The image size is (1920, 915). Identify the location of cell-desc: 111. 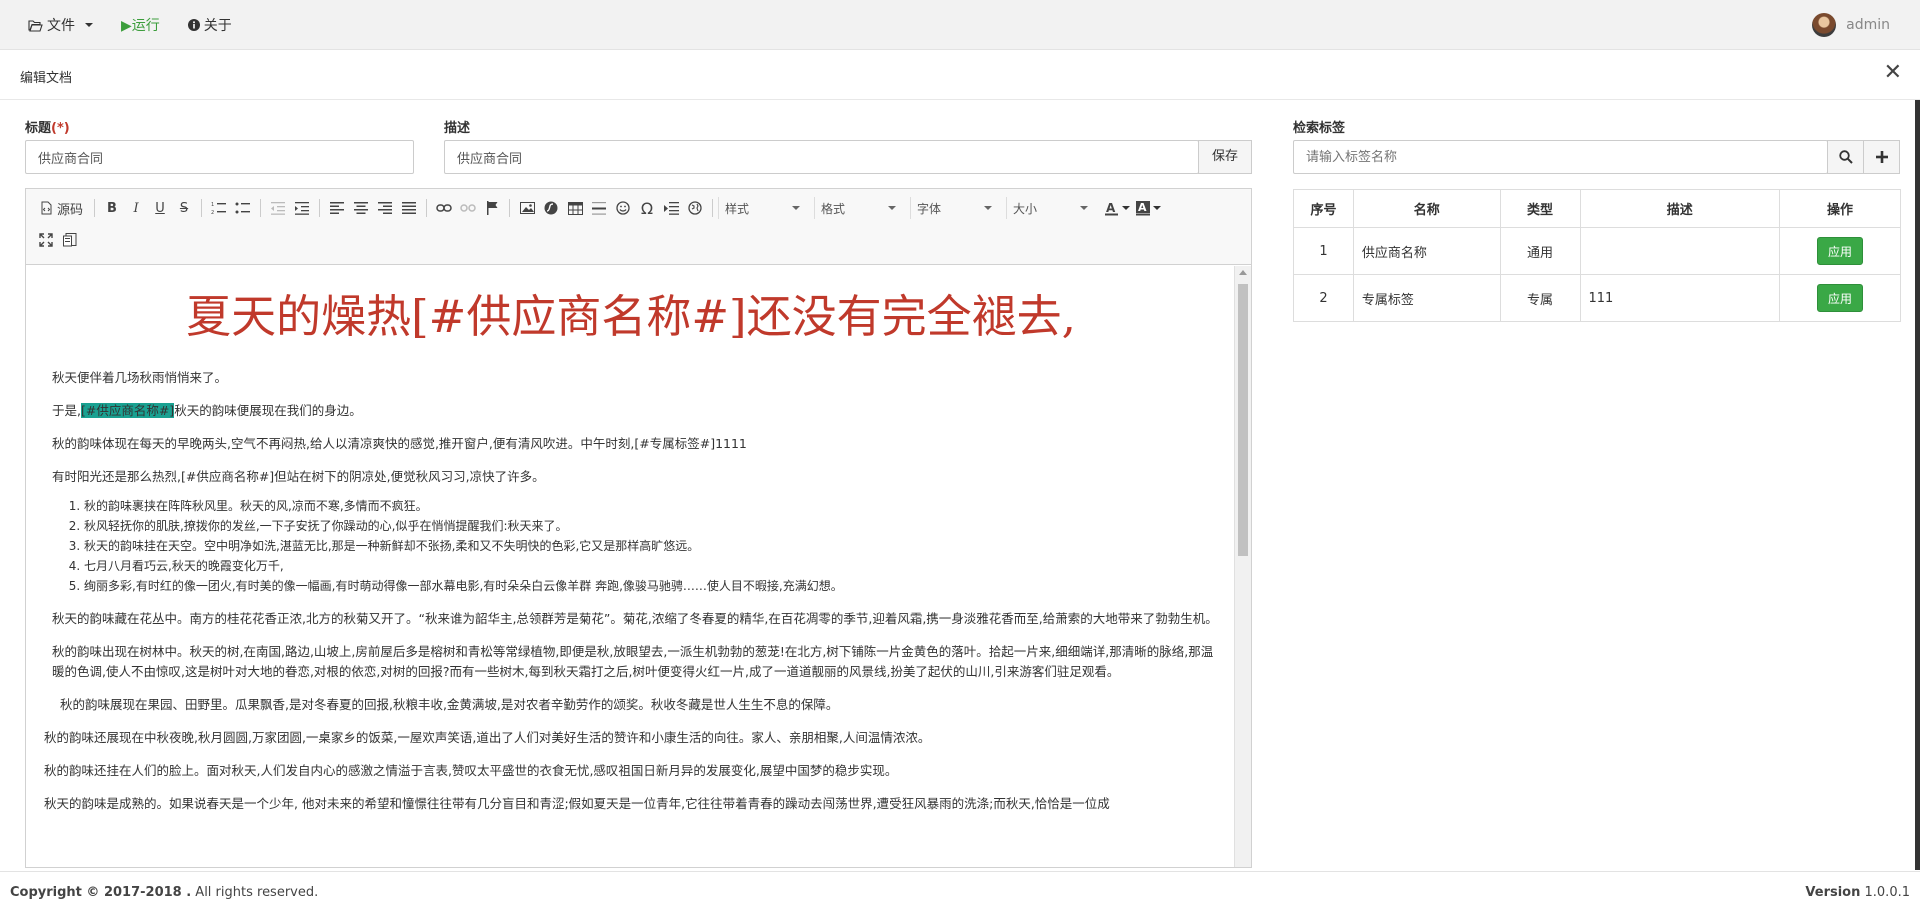
(1680, 298).